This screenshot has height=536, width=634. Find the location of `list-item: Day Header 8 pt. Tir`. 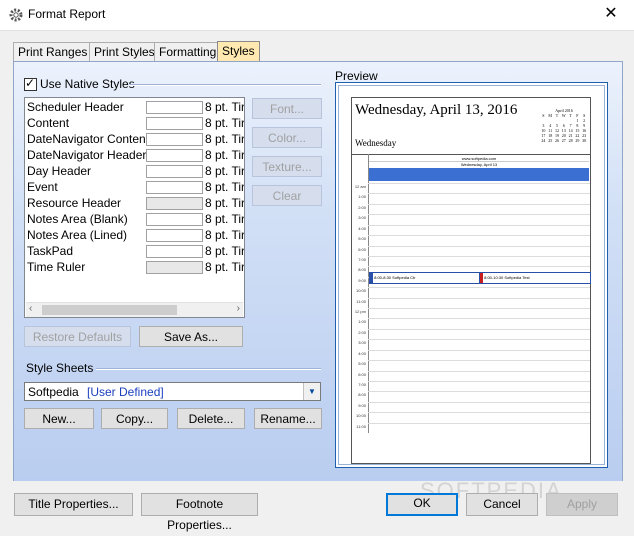

list-item: Day Header 8 pt. Tir is located at coordinates (135, 171).